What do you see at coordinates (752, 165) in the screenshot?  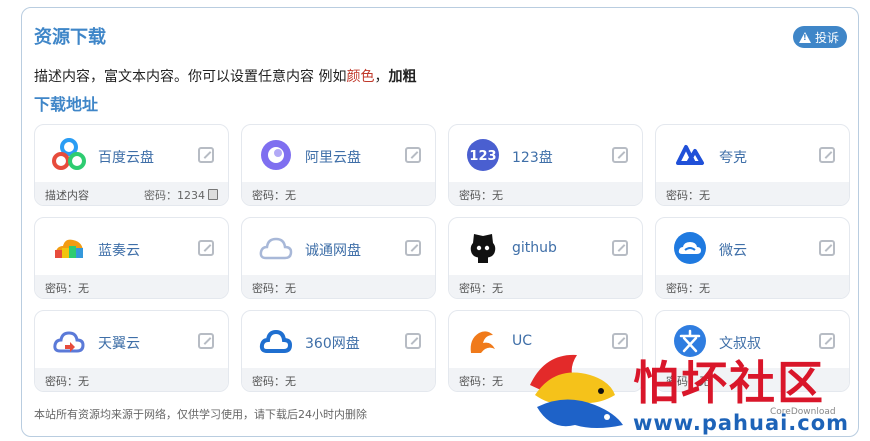 I see `download-card-quark: 夸克 密码：无` at bounding box center [752, 165].